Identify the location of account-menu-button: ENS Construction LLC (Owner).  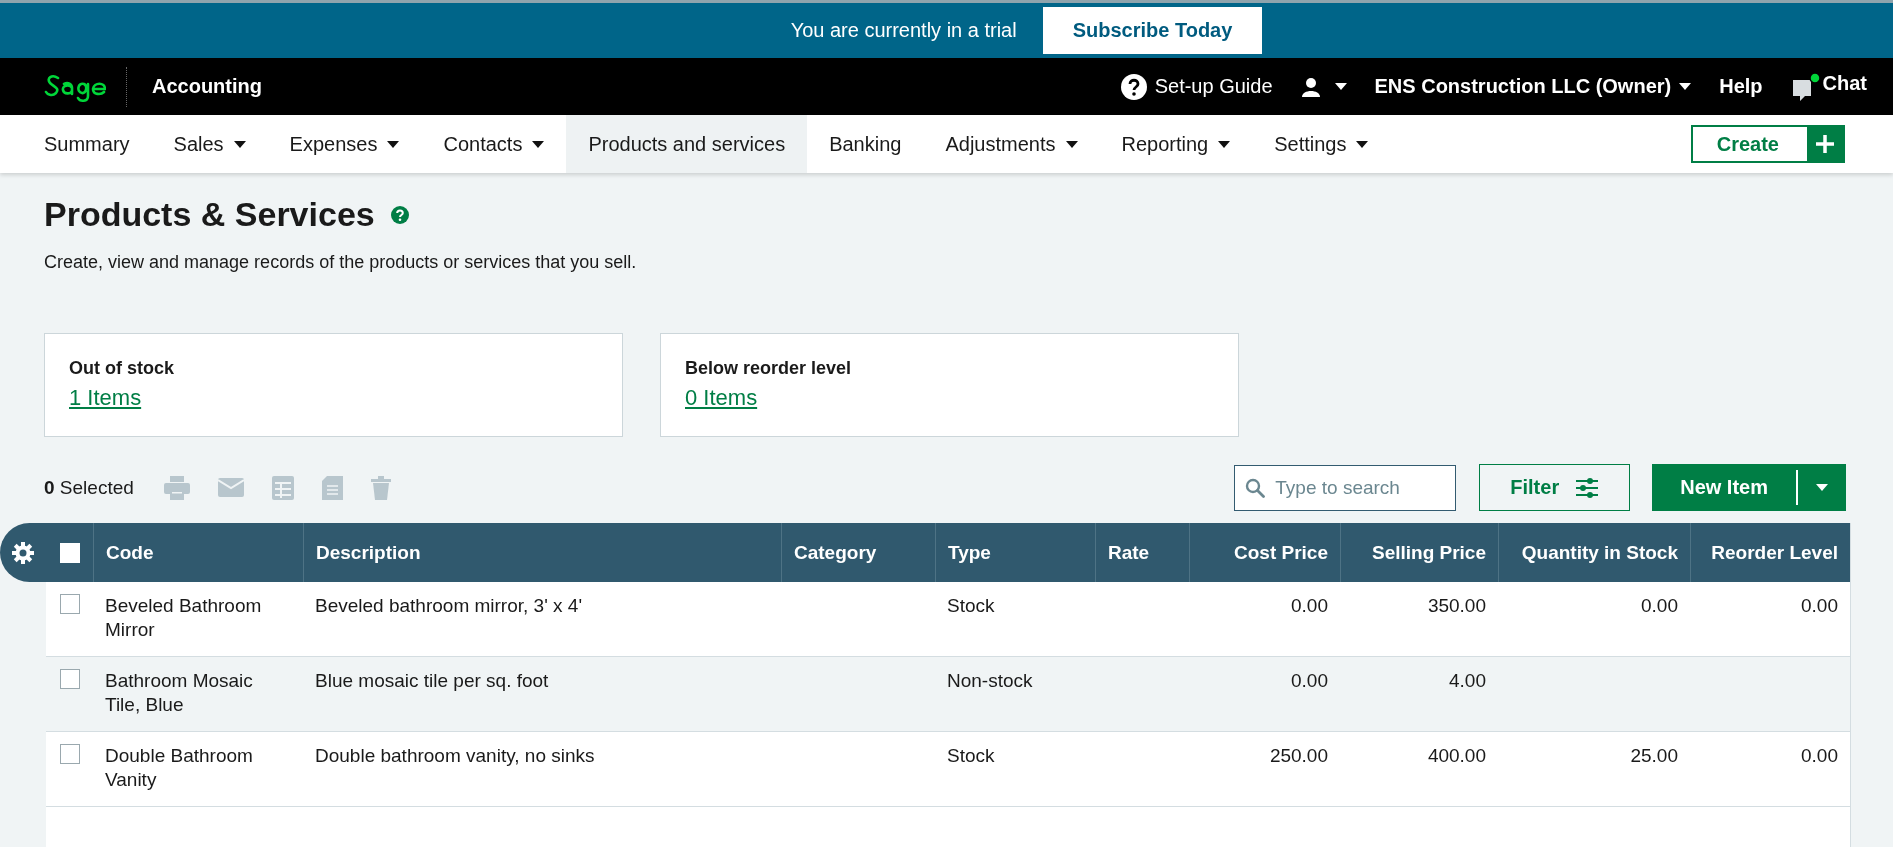
(1533, 87).